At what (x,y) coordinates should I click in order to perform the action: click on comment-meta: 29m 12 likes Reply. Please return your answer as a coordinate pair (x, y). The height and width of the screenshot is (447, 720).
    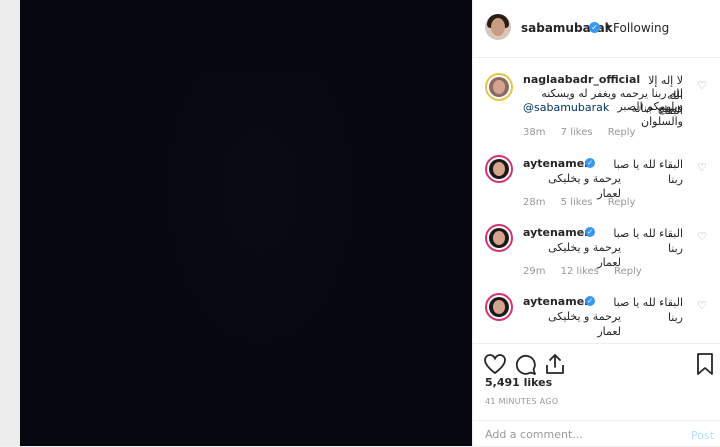
    Looking at the image, I should click on (588, 271).